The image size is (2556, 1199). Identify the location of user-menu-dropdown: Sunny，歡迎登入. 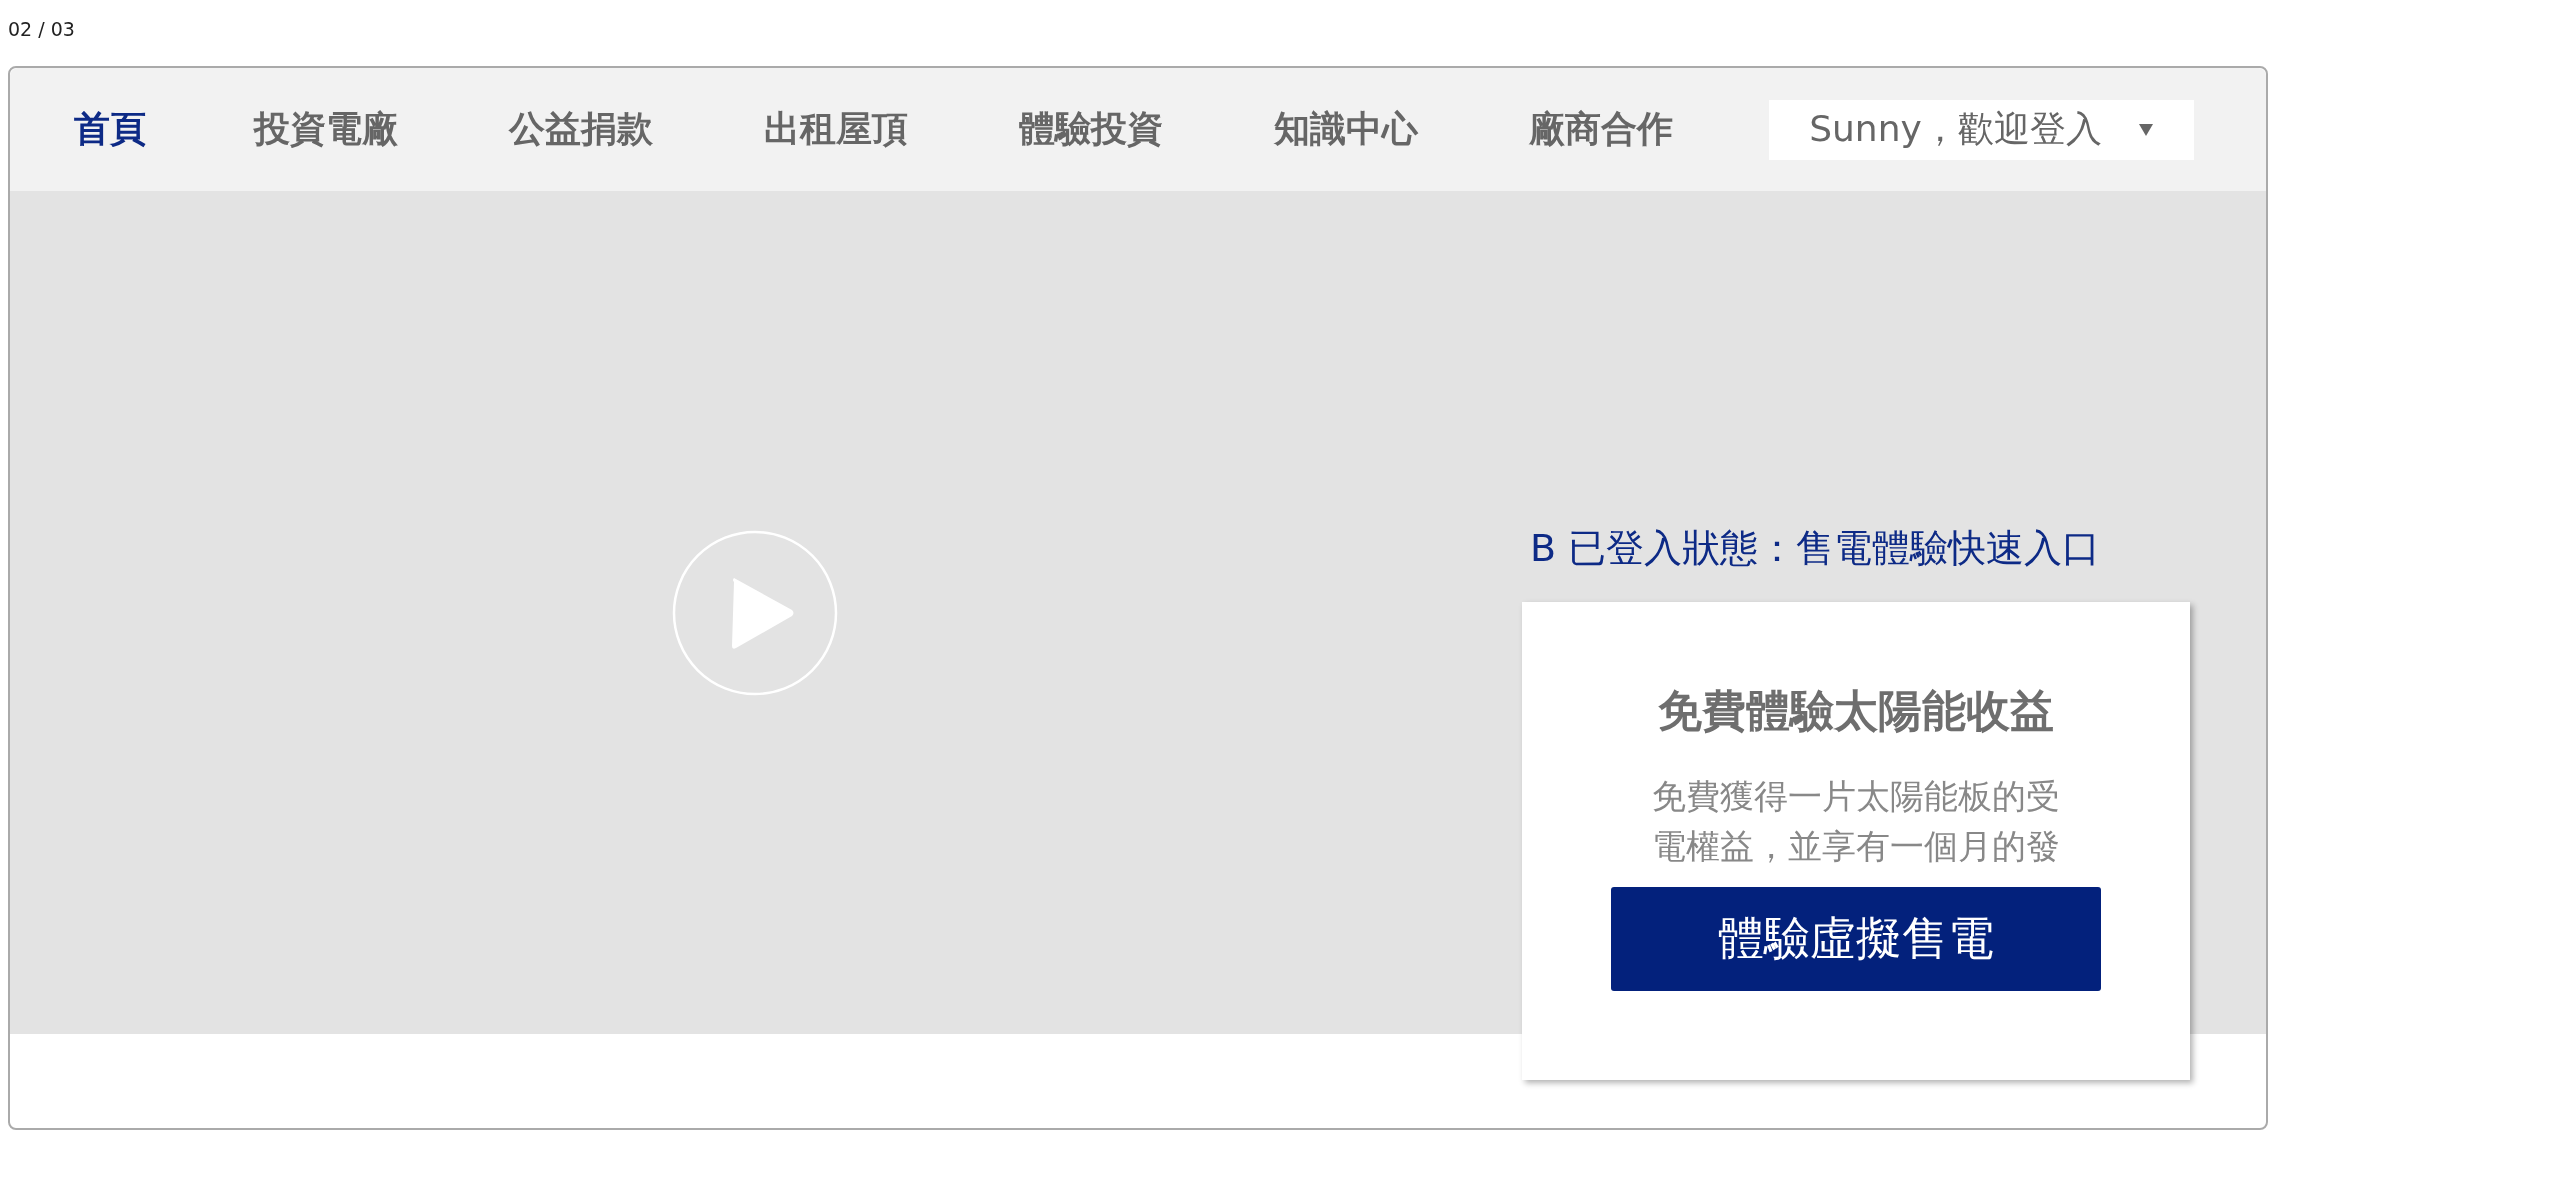
(1981, 129).